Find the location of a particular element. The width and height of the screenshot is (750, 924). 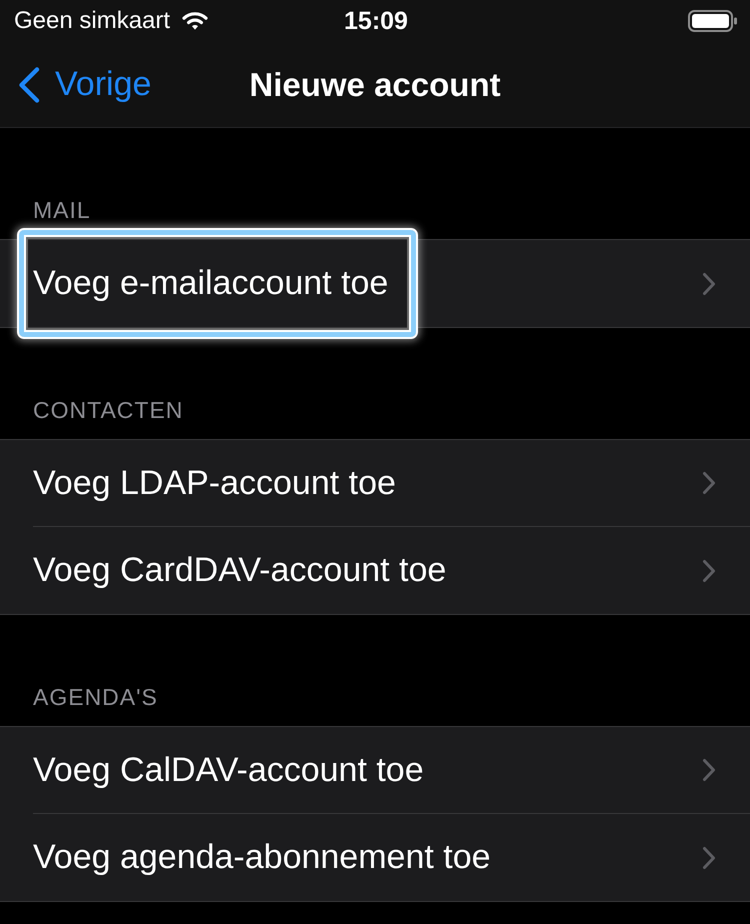

back-button: Vorige is located at coordinates (76, 84).